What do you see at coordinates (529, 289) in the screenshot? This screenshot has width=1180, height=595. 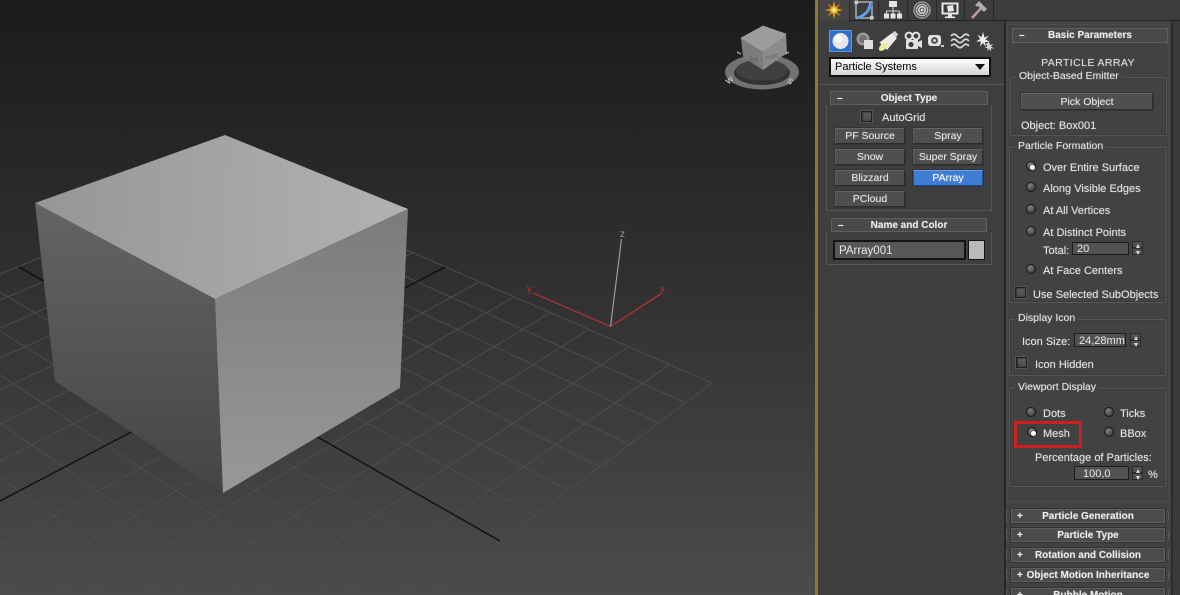 I see `svg-text: y` at bounding box center [529, 289].